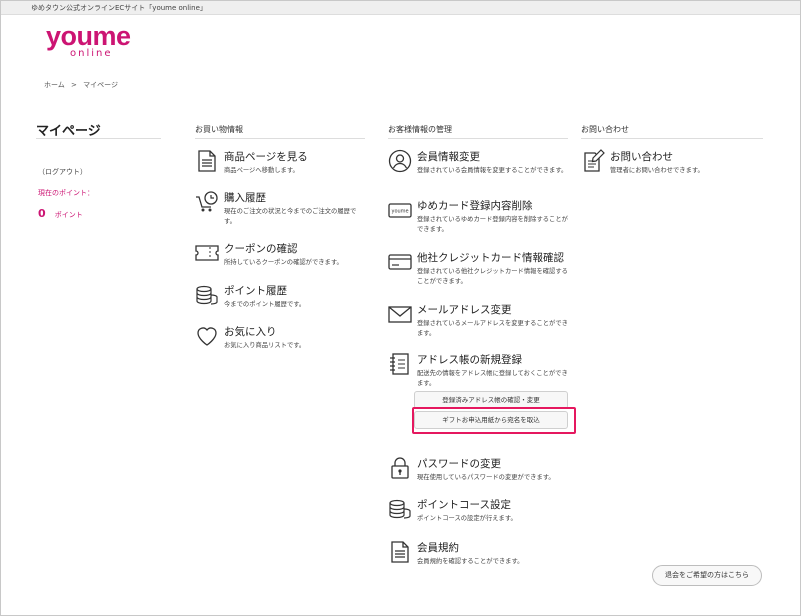  Describe the element at coordinates (68, 215) in the screenshot. I see `points-unit: ポイント` at that location.